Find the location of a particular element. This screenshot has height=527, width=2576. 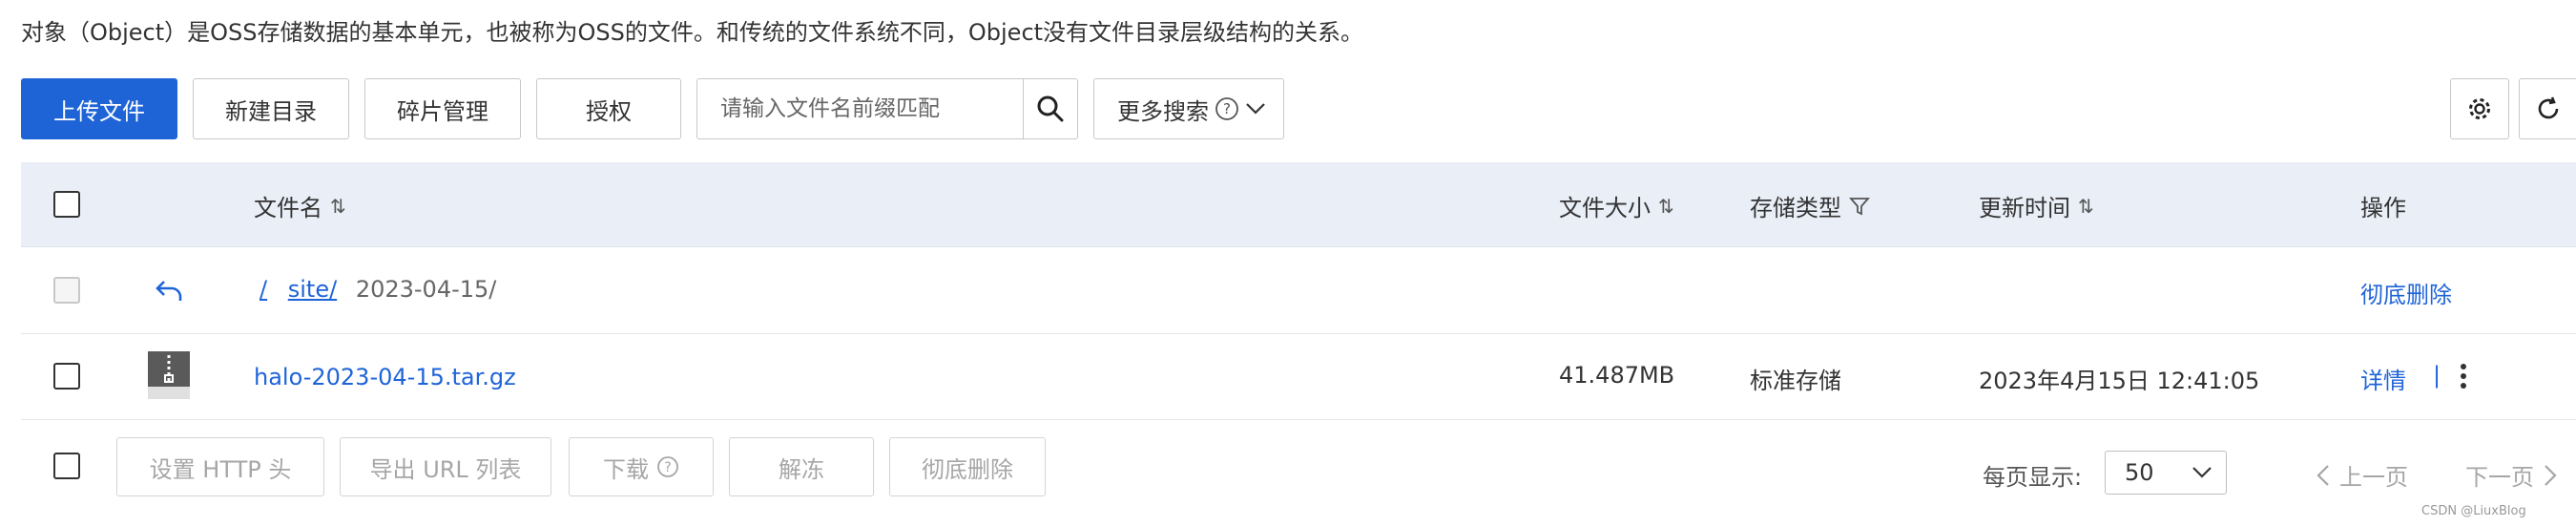

select-all-checkbox is located at coordinates (66, 204).